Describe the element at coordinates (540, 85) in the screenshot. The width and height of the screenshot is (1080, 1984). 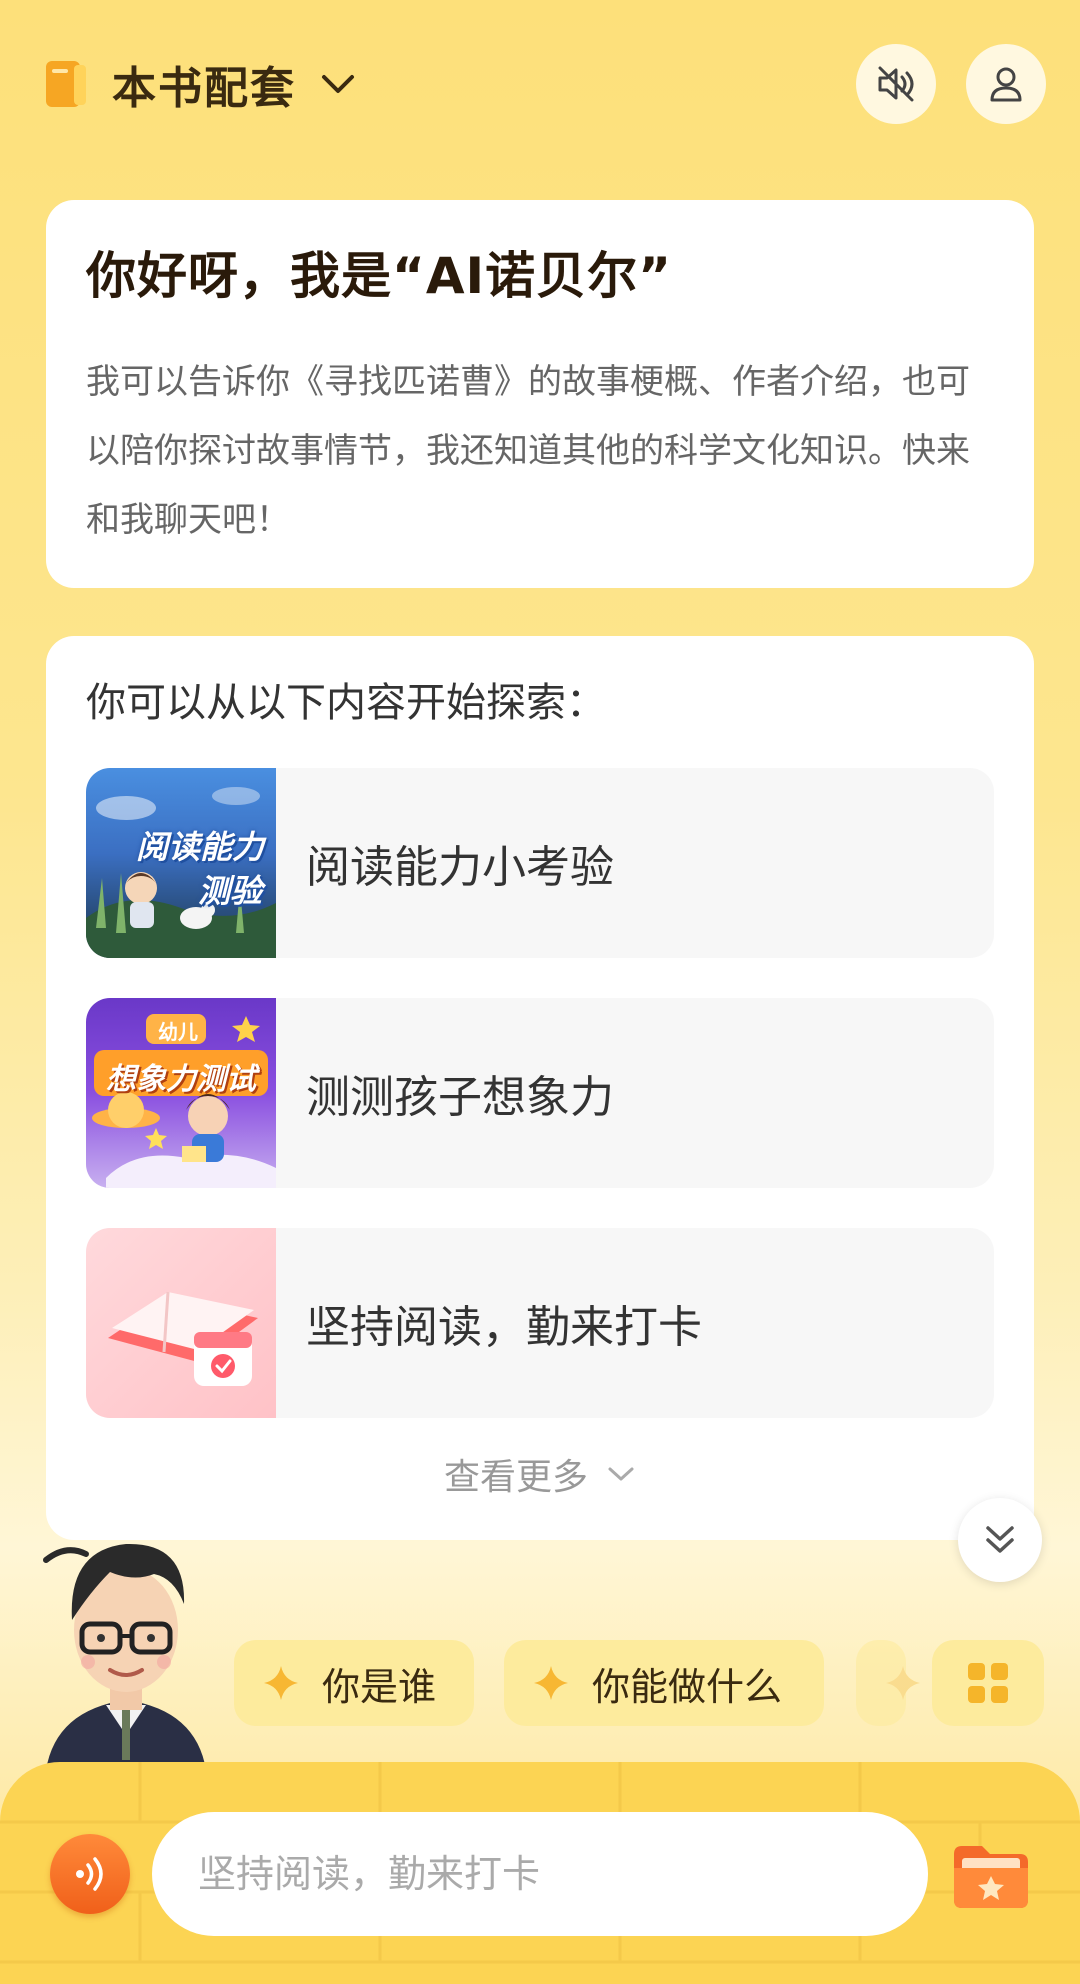
I see `top-bar: 本书配套` at that location.